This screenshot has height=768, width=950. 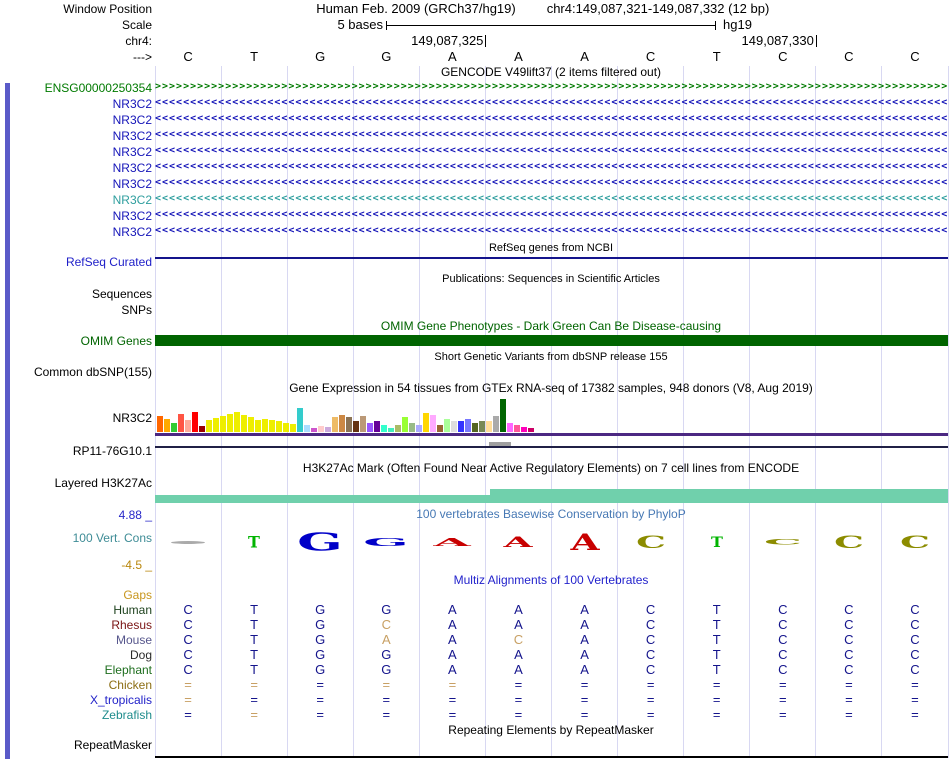 I want to click on rp11-gene-line, so click(x=551, y=447).